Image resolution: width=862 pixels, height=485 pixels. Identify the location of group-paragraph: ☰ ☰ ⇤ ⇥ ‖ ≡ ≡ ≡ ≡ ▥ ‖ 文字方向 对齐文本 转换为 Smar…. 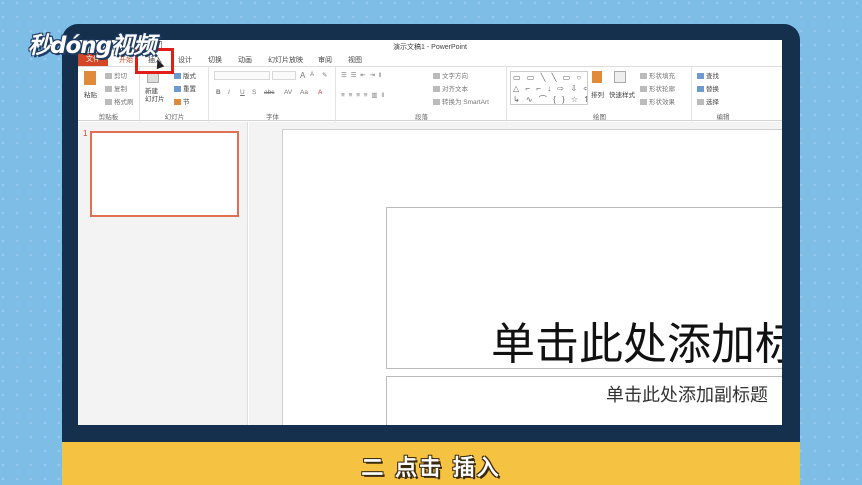
(422, 94).